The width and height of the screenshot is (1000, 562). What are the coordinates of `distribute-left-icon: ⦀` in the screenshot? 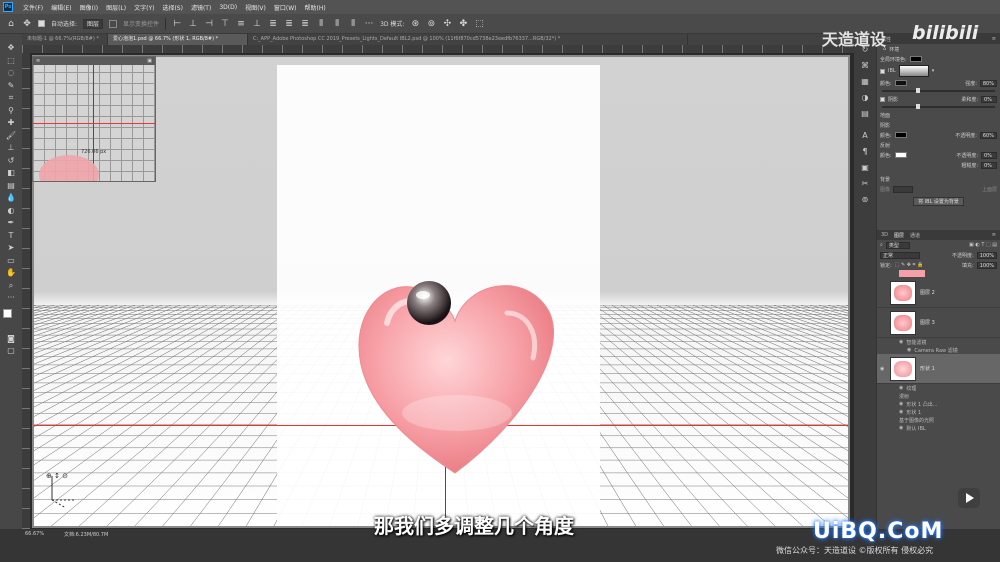 It's located at (321, 24).